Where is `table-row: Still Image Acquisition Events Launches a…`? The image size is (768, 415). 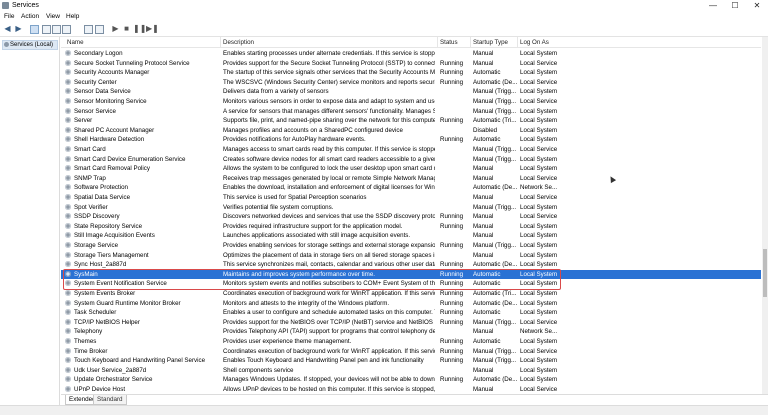
table-row: Still Image Acquisition Events Launches a… is located at coordinates (411, 236).